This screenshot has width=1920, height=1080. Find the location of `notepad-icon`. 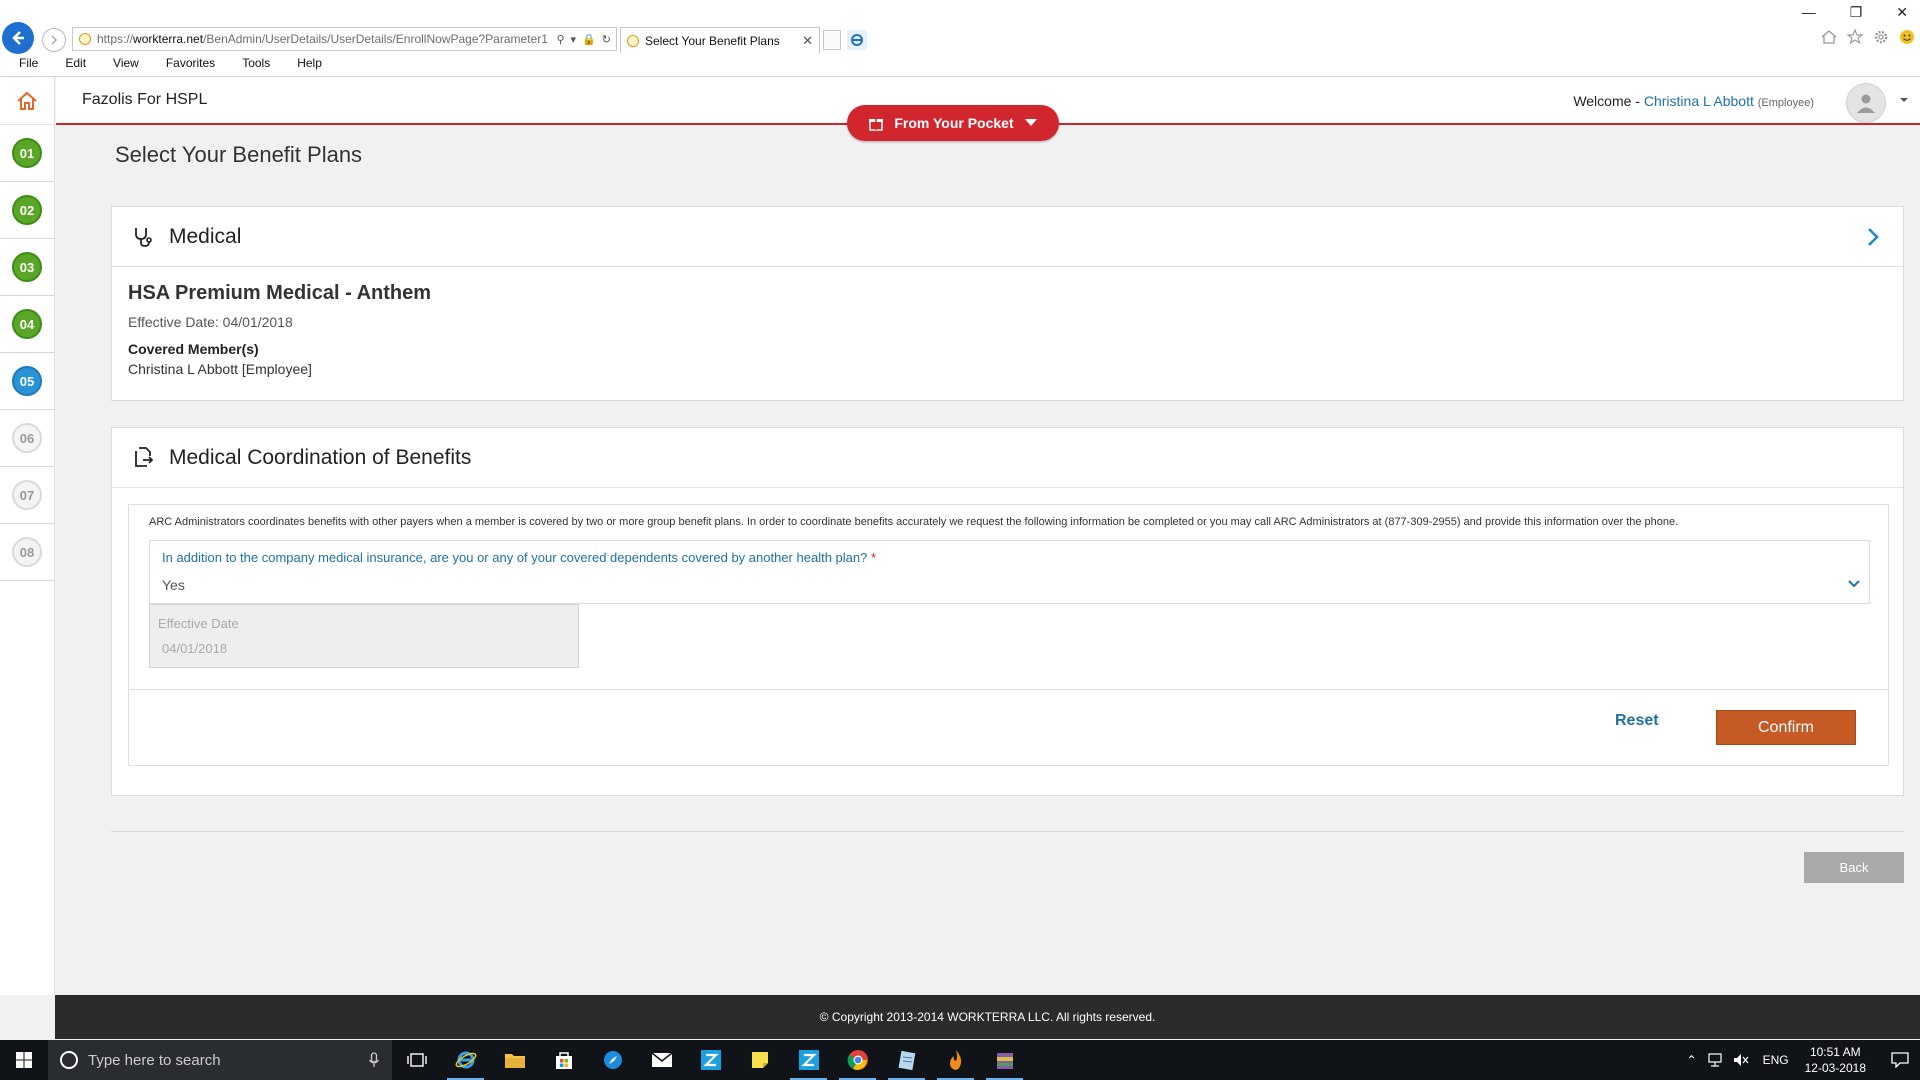

notepad-icon is located at coordinates (906, 1060).